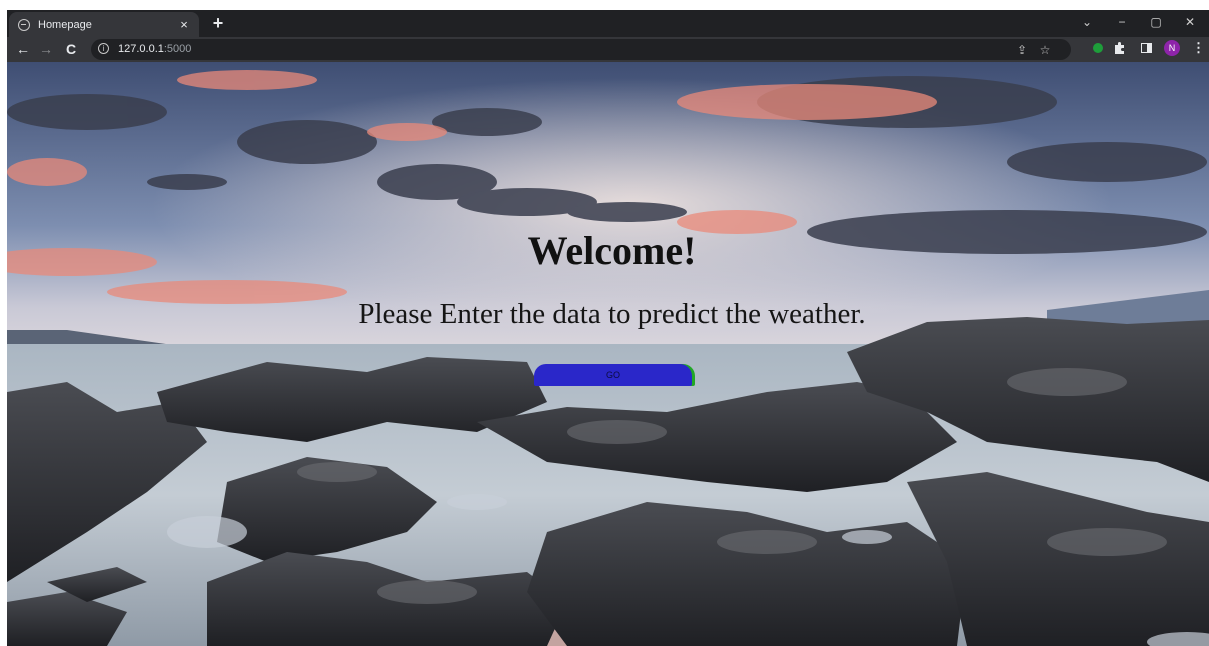 The height and width of the screenshot is (646, 1209). Describe the element at coordinates (1198, 48) in the screenshot. I see `browser-menu-icon: ⋮` at that location.